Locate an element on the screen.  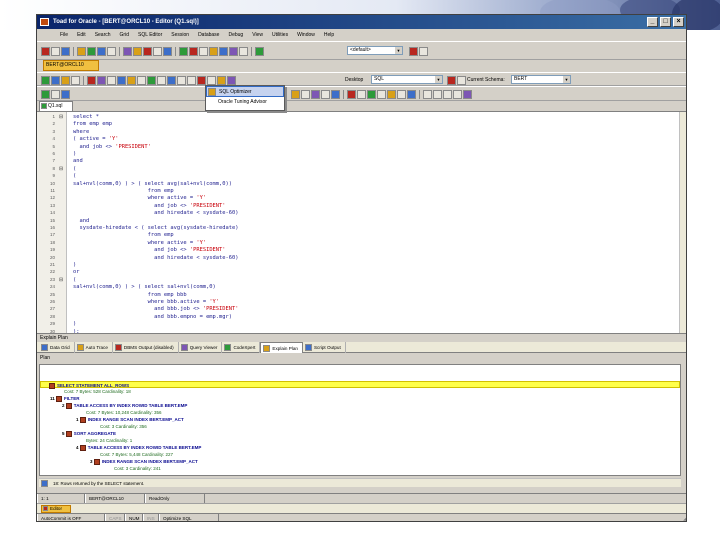
schema-combo: <default> ▼ is located at coordinates (375, 50).